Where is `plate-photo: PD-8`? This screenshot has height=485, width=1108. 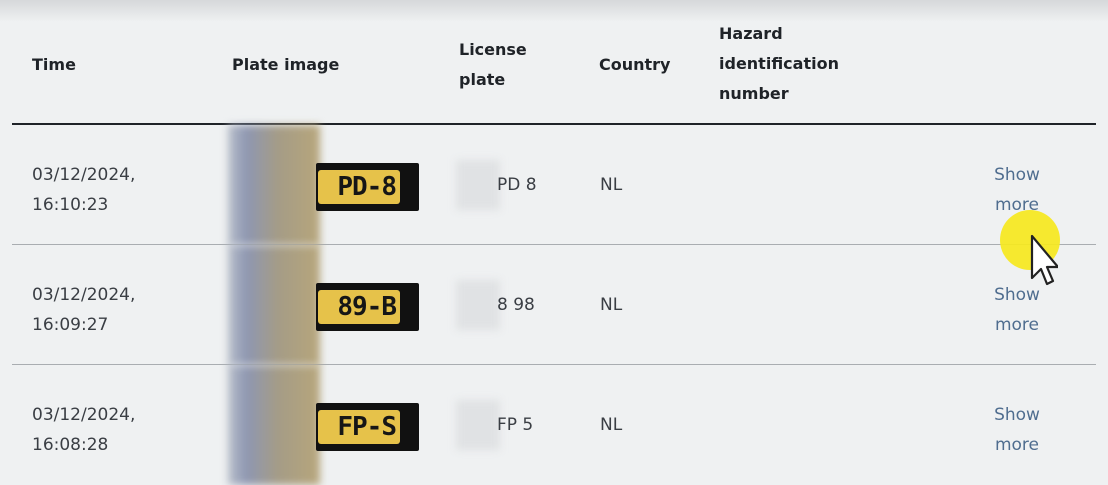
plate-photo: PD-8 is located at coordinates (367, 187).